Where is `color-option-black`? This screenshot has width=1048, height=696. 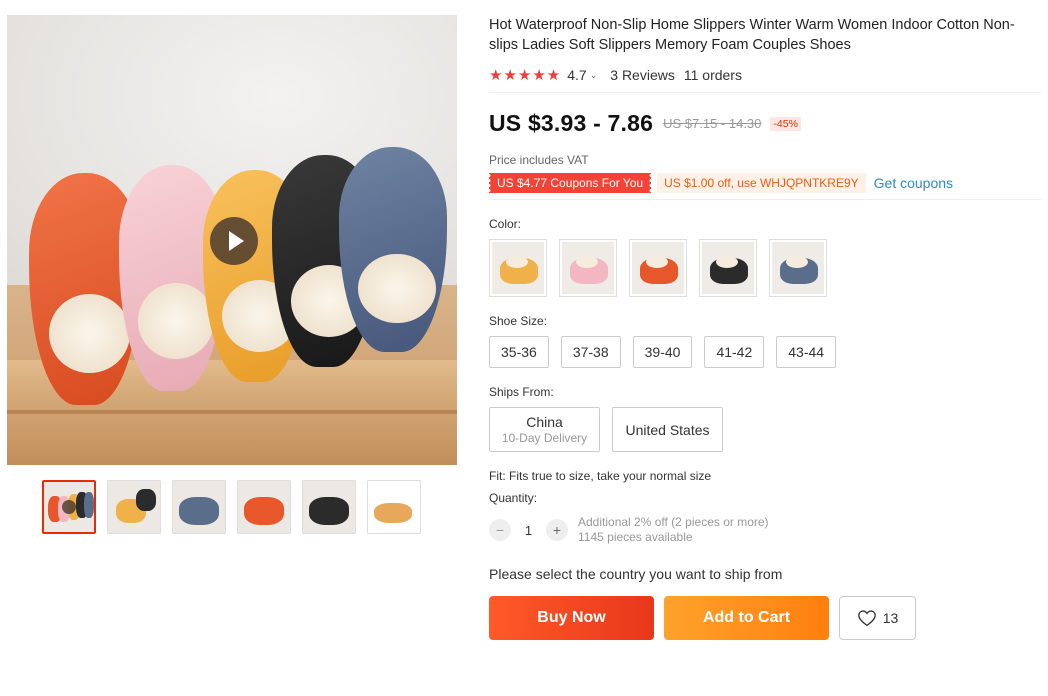 color-option-black is located at coordinates (728, 268).